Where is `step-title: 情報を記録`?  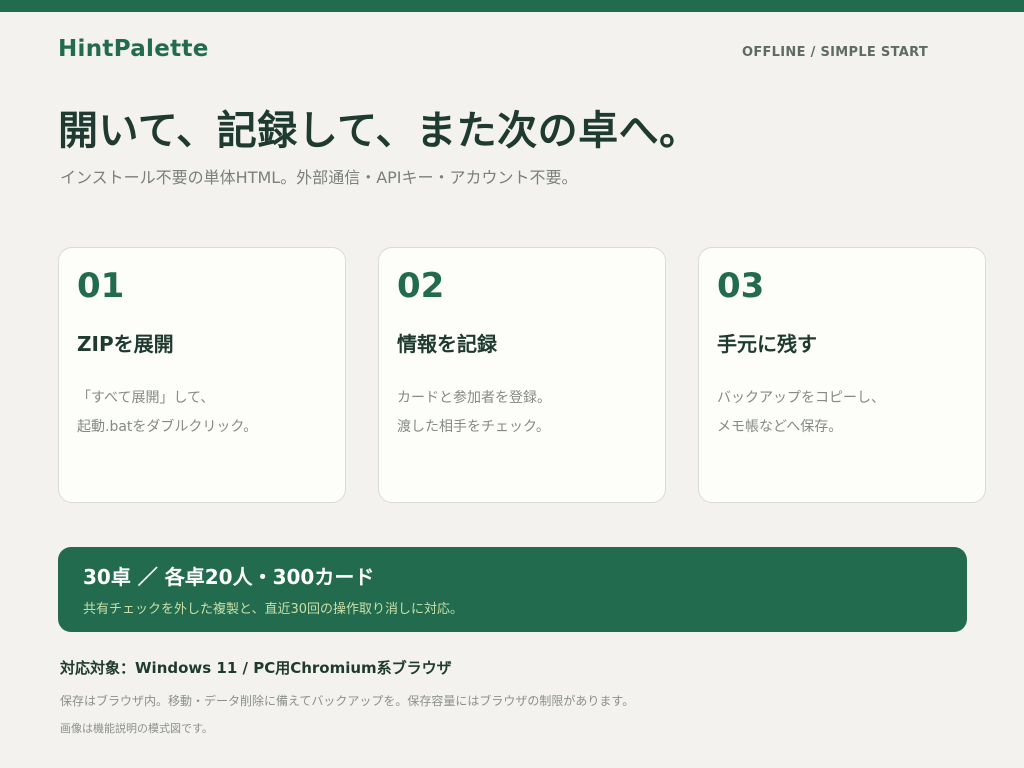 step-title: 情報を記録 is located at coordinates (447, 344).